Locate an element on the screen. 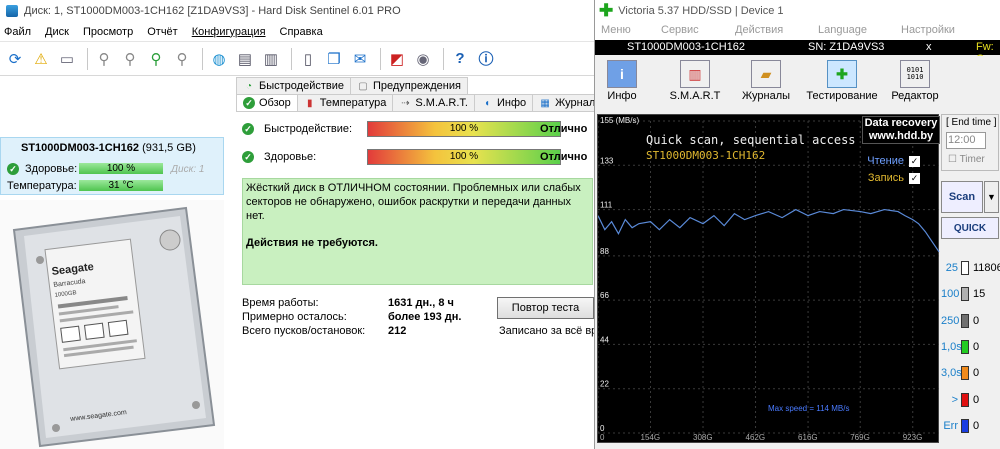  copy-icon: ❐ is located at coordinates (334, 59).